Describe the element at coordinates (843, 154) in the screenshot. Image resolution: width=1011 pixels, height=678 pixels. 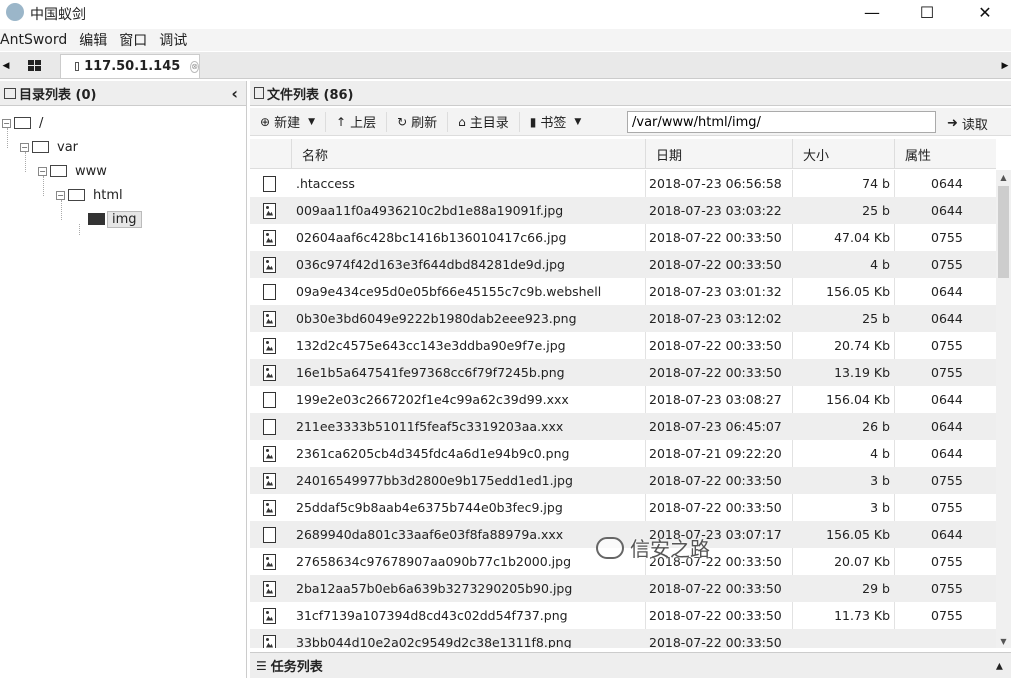
I see `column-size: 大小` at that location.